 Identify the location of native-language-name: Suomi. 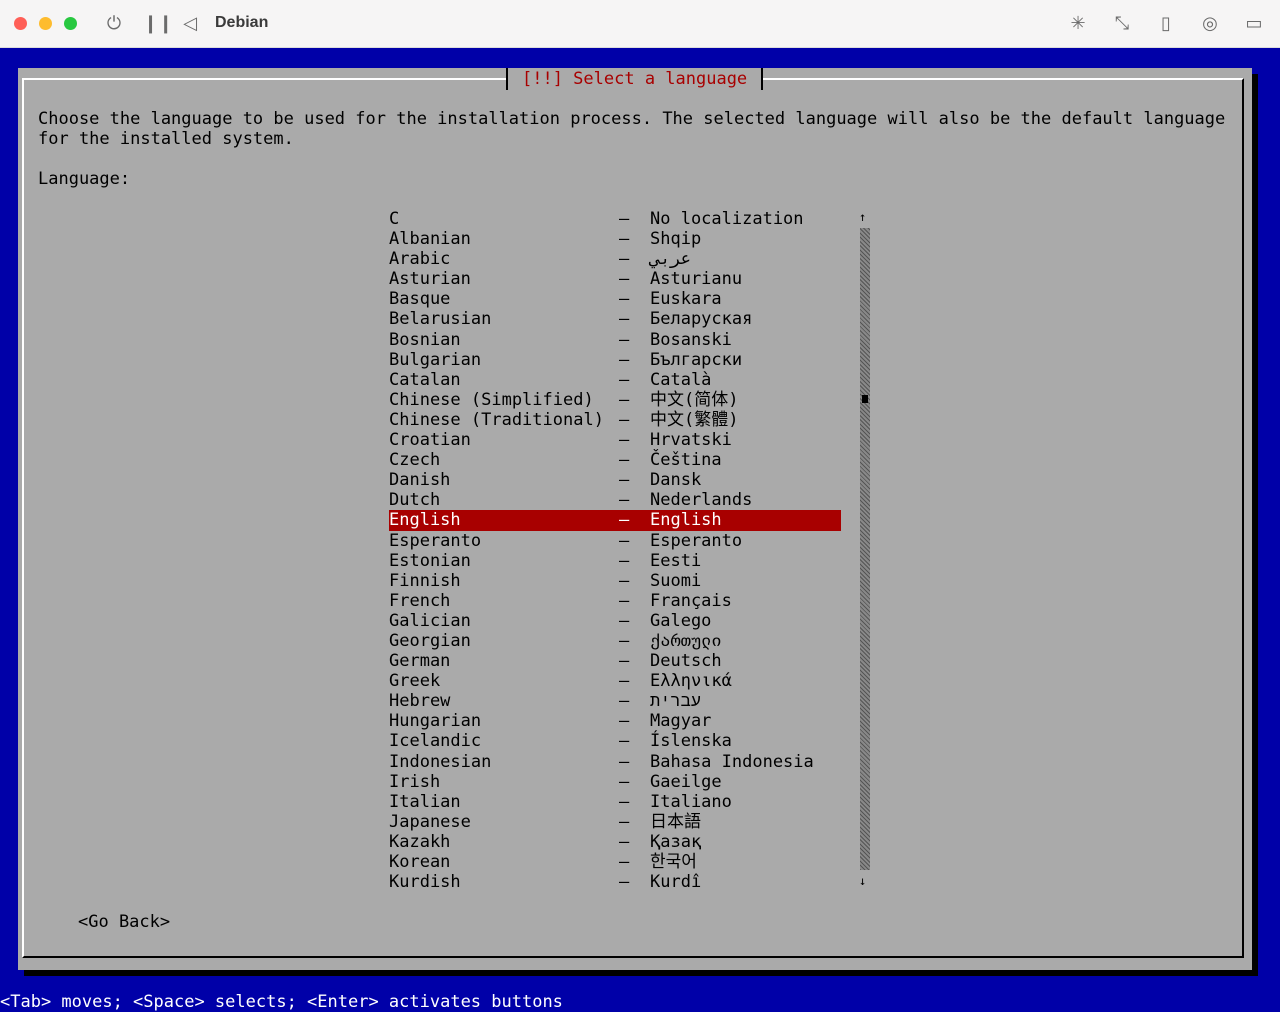
(676, 580).